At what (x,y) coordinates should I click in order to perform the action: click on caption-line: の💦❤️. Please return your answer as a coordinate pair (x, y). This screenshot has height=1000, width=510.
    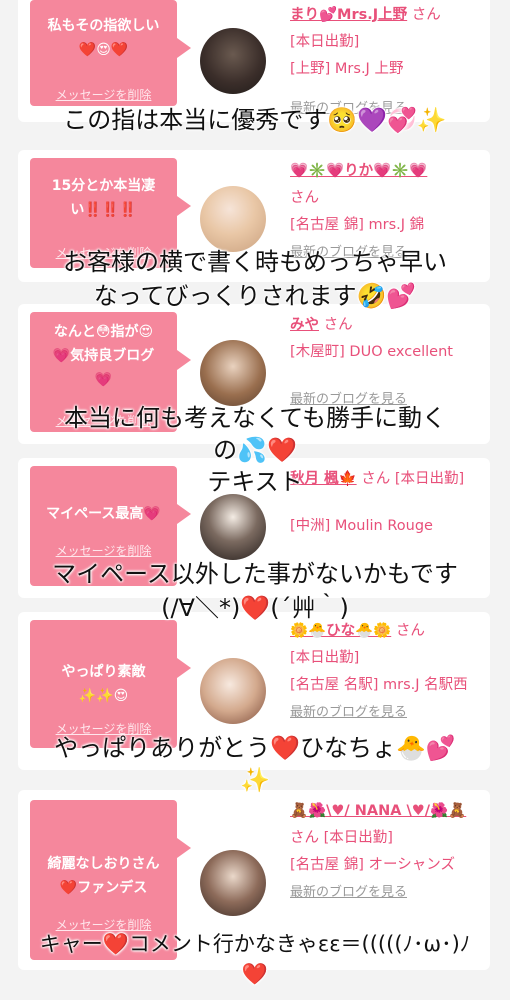
    Looking at the image, I should click on (255, 450).